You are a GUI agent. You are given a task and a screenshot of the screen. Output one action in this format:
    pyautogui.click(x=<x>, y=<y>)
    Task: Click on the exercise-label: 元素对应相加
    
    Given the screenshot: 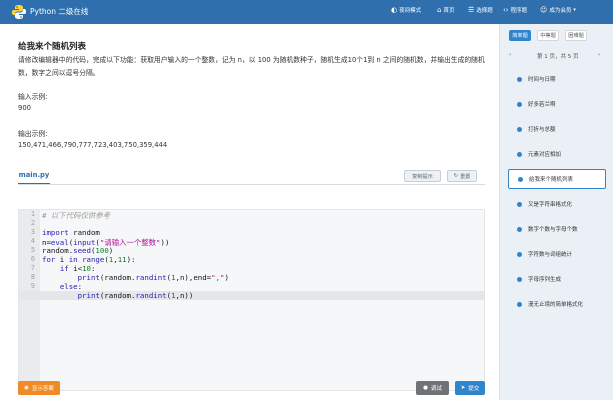 What is the action you would take?
    pyautogui.click(x=545, y=155)
    